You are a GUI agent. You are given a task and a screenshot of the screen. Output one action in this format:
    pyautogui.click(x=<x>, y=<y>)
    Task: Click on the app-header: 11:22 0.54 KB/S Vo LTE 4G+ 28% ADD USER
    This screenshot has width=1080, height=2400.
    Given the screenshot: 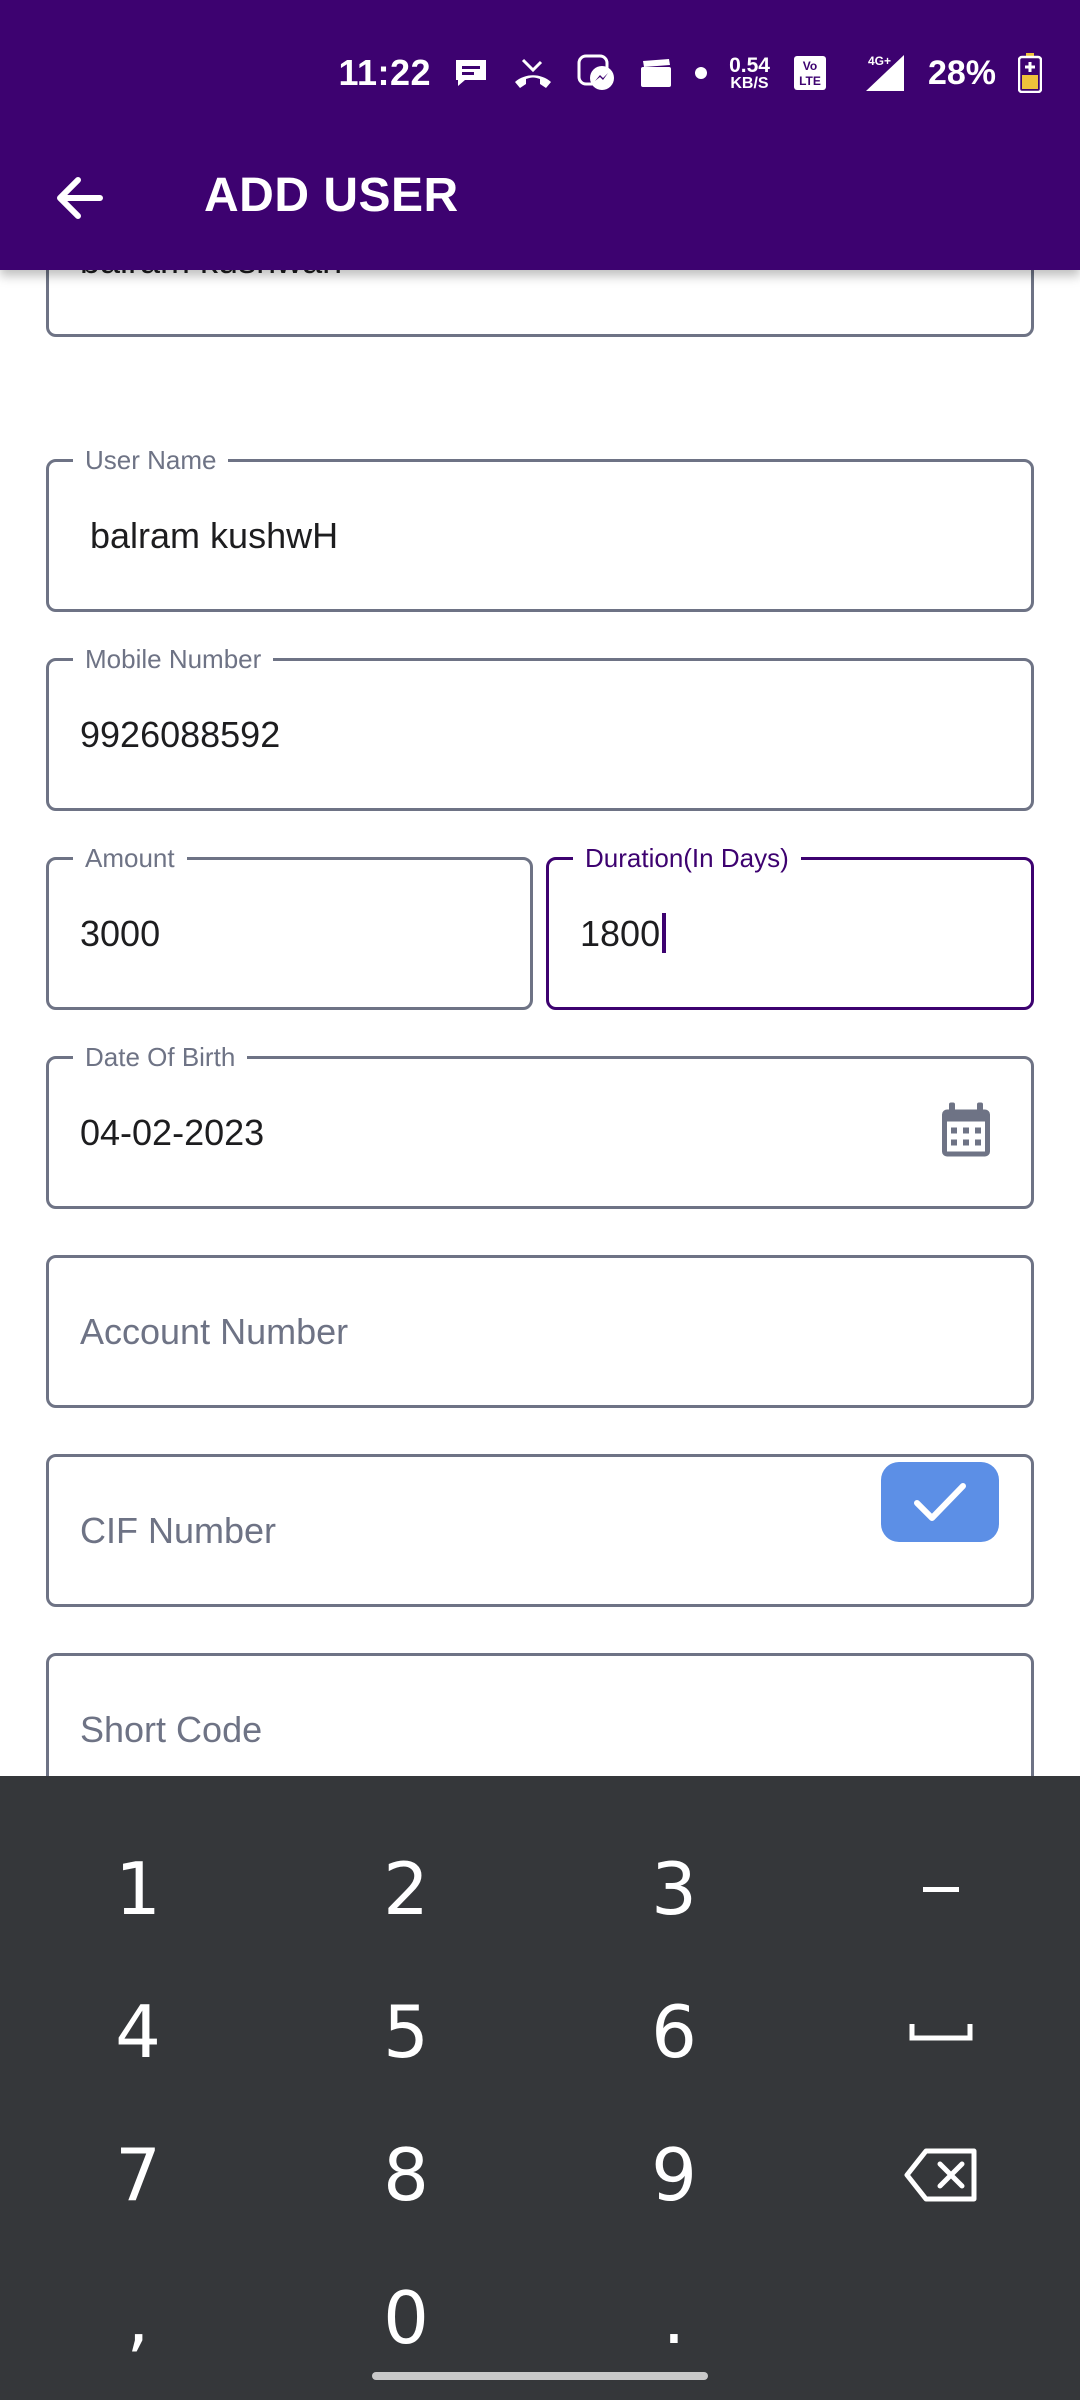 What is the action you would take?
    pyautogui.click(x=540, y=135)
    